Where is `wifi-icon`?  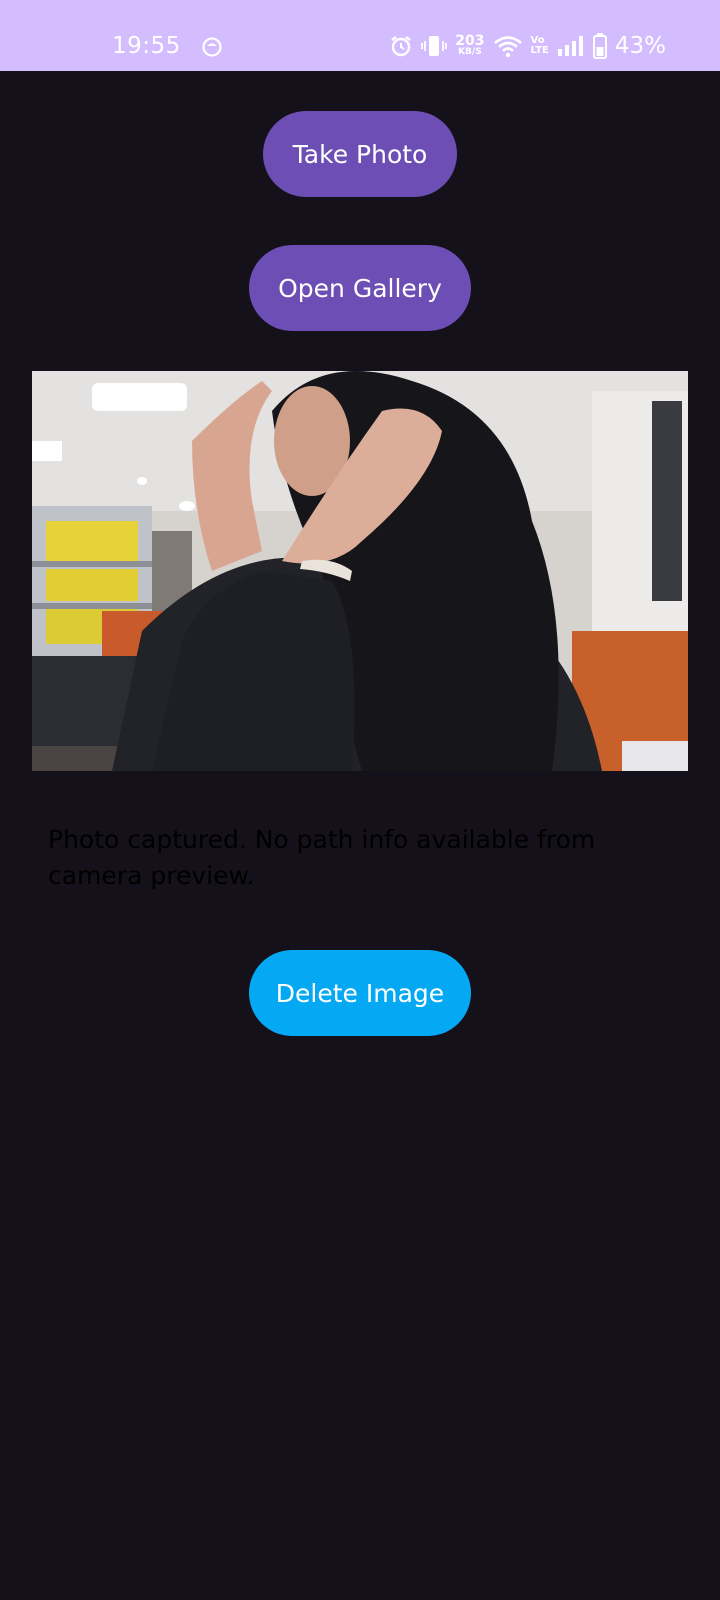 wifi-icon is located at coordinates (508, 46).